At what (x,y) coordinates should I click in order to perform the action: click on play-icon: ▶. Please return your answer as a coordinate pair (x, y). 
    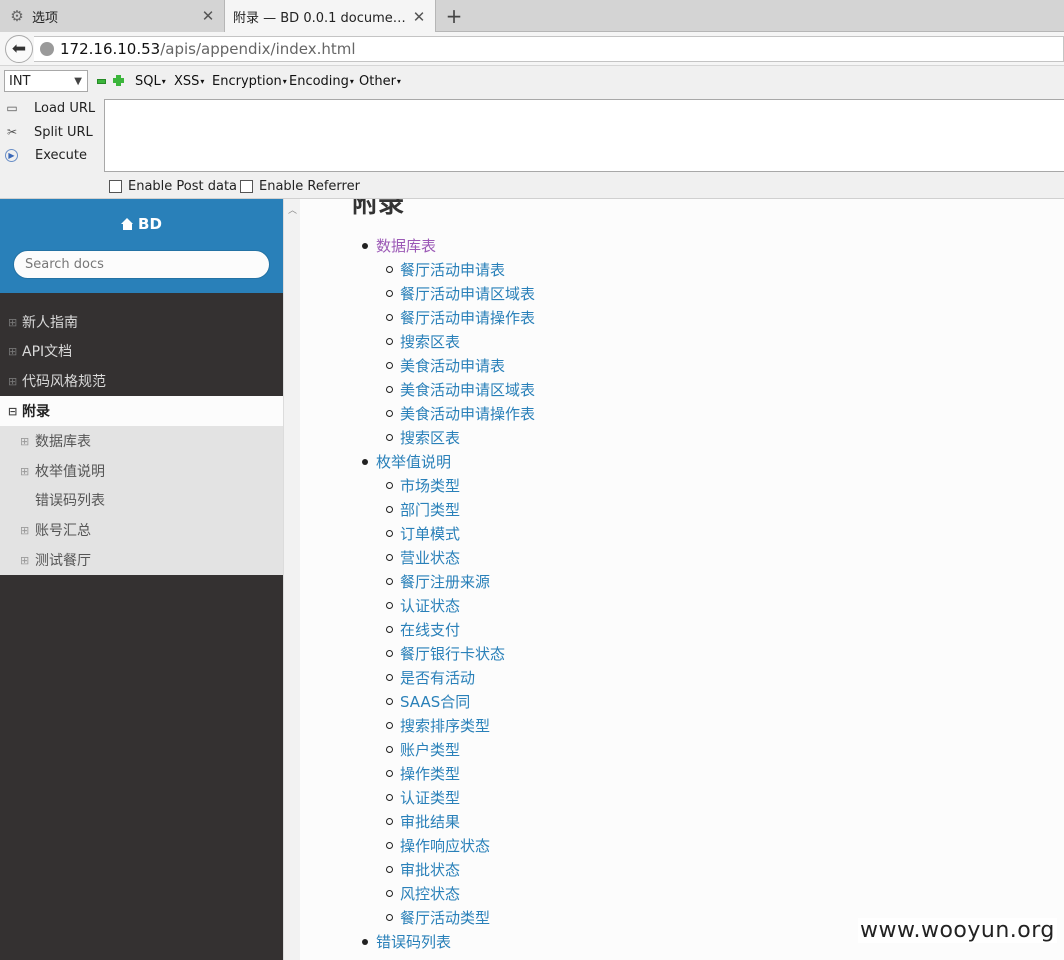
    Looking at the image, I should click on (11, 155).